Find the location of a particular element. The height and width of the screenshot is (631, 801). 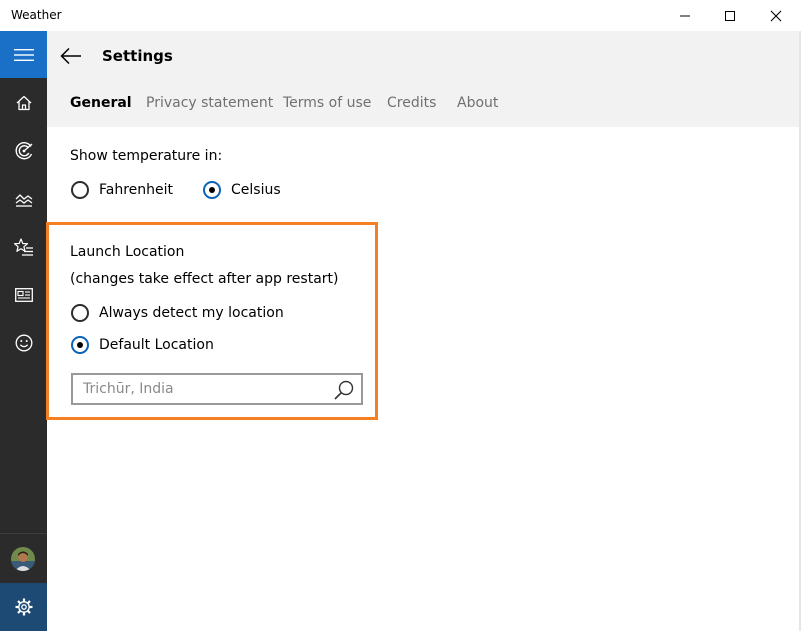

sidebar-item-forecast is located at coordinates (23, 151).